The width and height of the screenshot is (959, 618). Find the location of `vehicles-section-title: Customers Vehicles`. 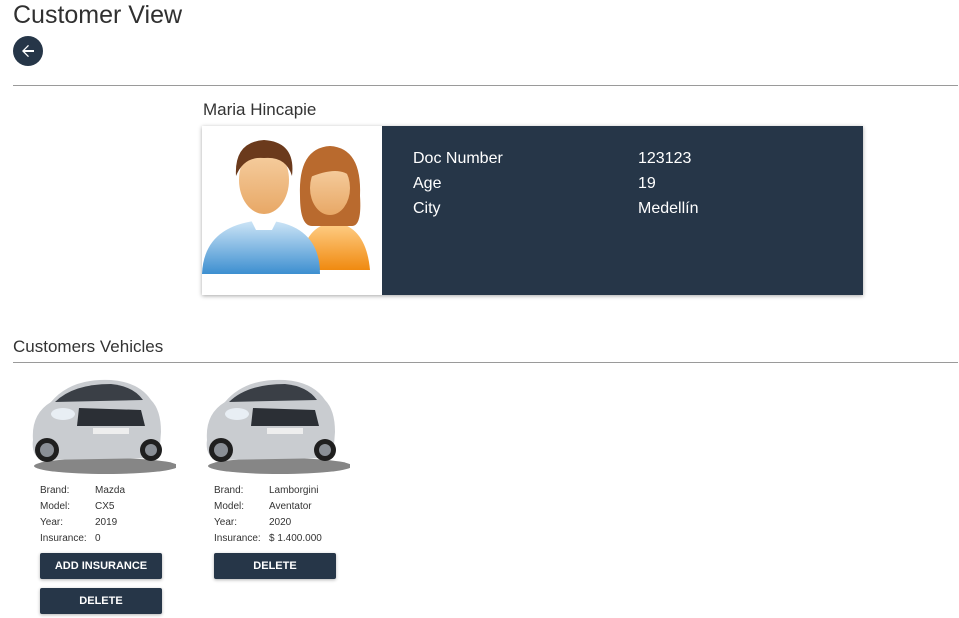

vehicles-section-title: Customers Vehicles is located at coordinates (88, 346).